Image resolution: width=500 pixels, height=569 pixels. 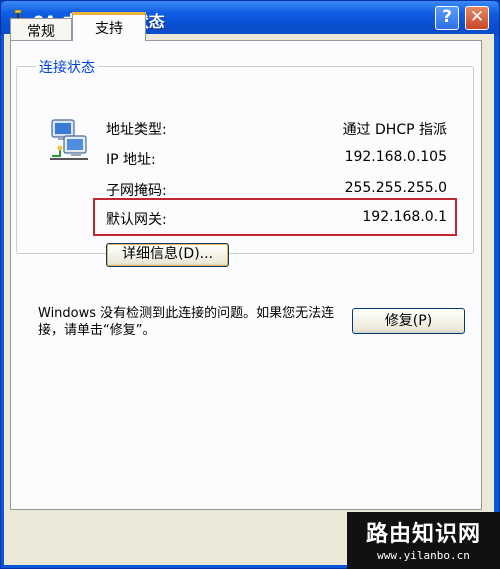 I want to click on diagnostic-message: Windows 没有检测到此连接的问题。如果您无法连接，请单击“修复”。, so click(x=186, y=322).